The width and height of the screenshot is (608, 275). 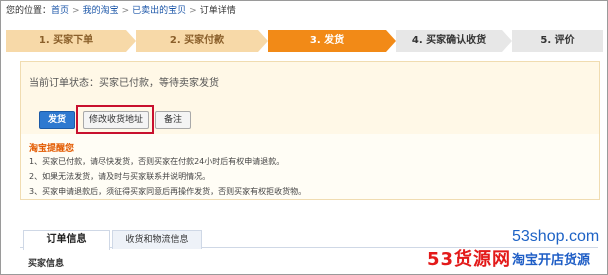 I want to click on breadcrumb-home: 首页, so click(x=60, y=11).